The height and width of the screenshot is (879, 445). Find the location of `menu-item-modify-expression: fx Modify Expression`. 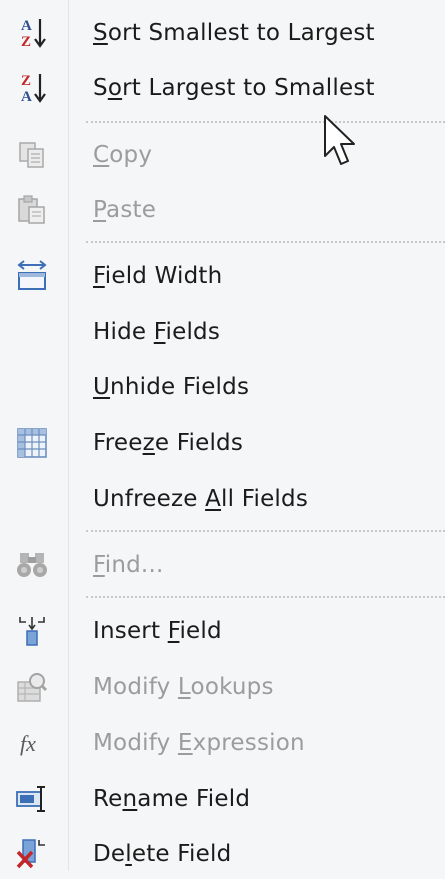

menu-item-modify-expression: fx Modify Expression is located at coordinates (222, 743).